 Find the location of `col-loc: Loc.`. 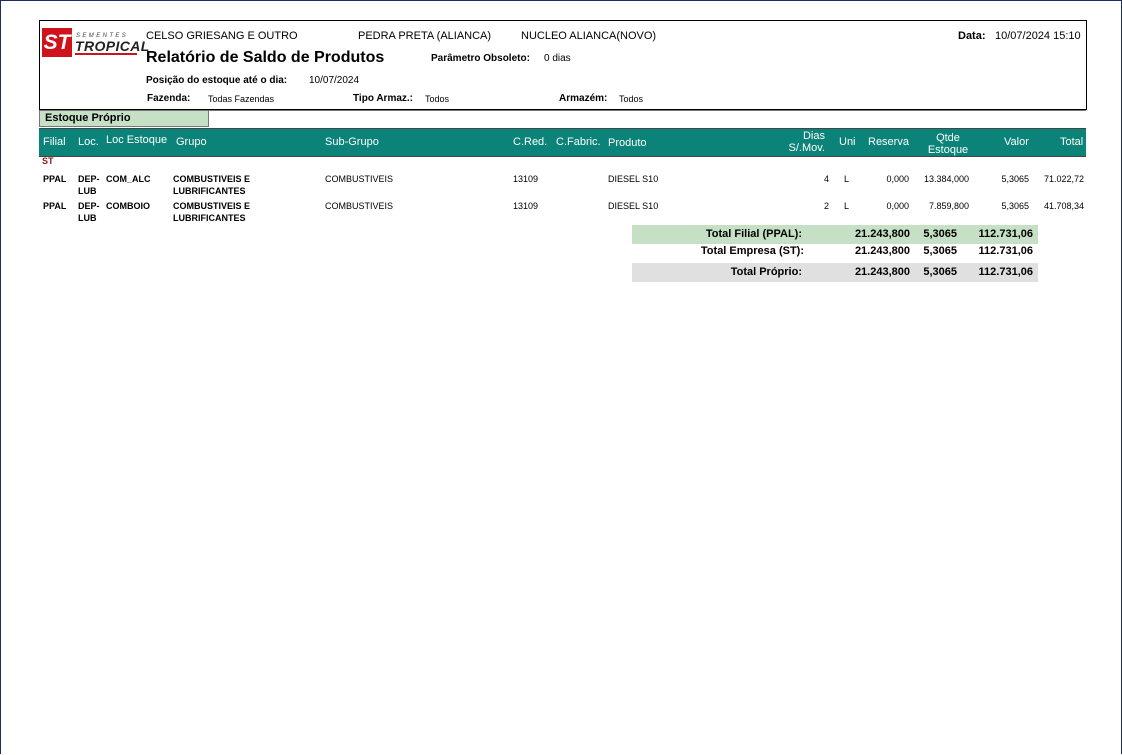

col-loc: Loc. is located at coordinates (88, 142).